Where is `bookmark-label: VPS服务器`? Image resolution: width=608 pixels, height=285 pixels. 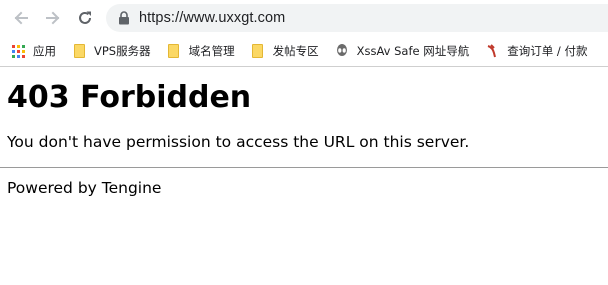 bookmark-label: VPS服务器 is located at coordinates (122, 51).